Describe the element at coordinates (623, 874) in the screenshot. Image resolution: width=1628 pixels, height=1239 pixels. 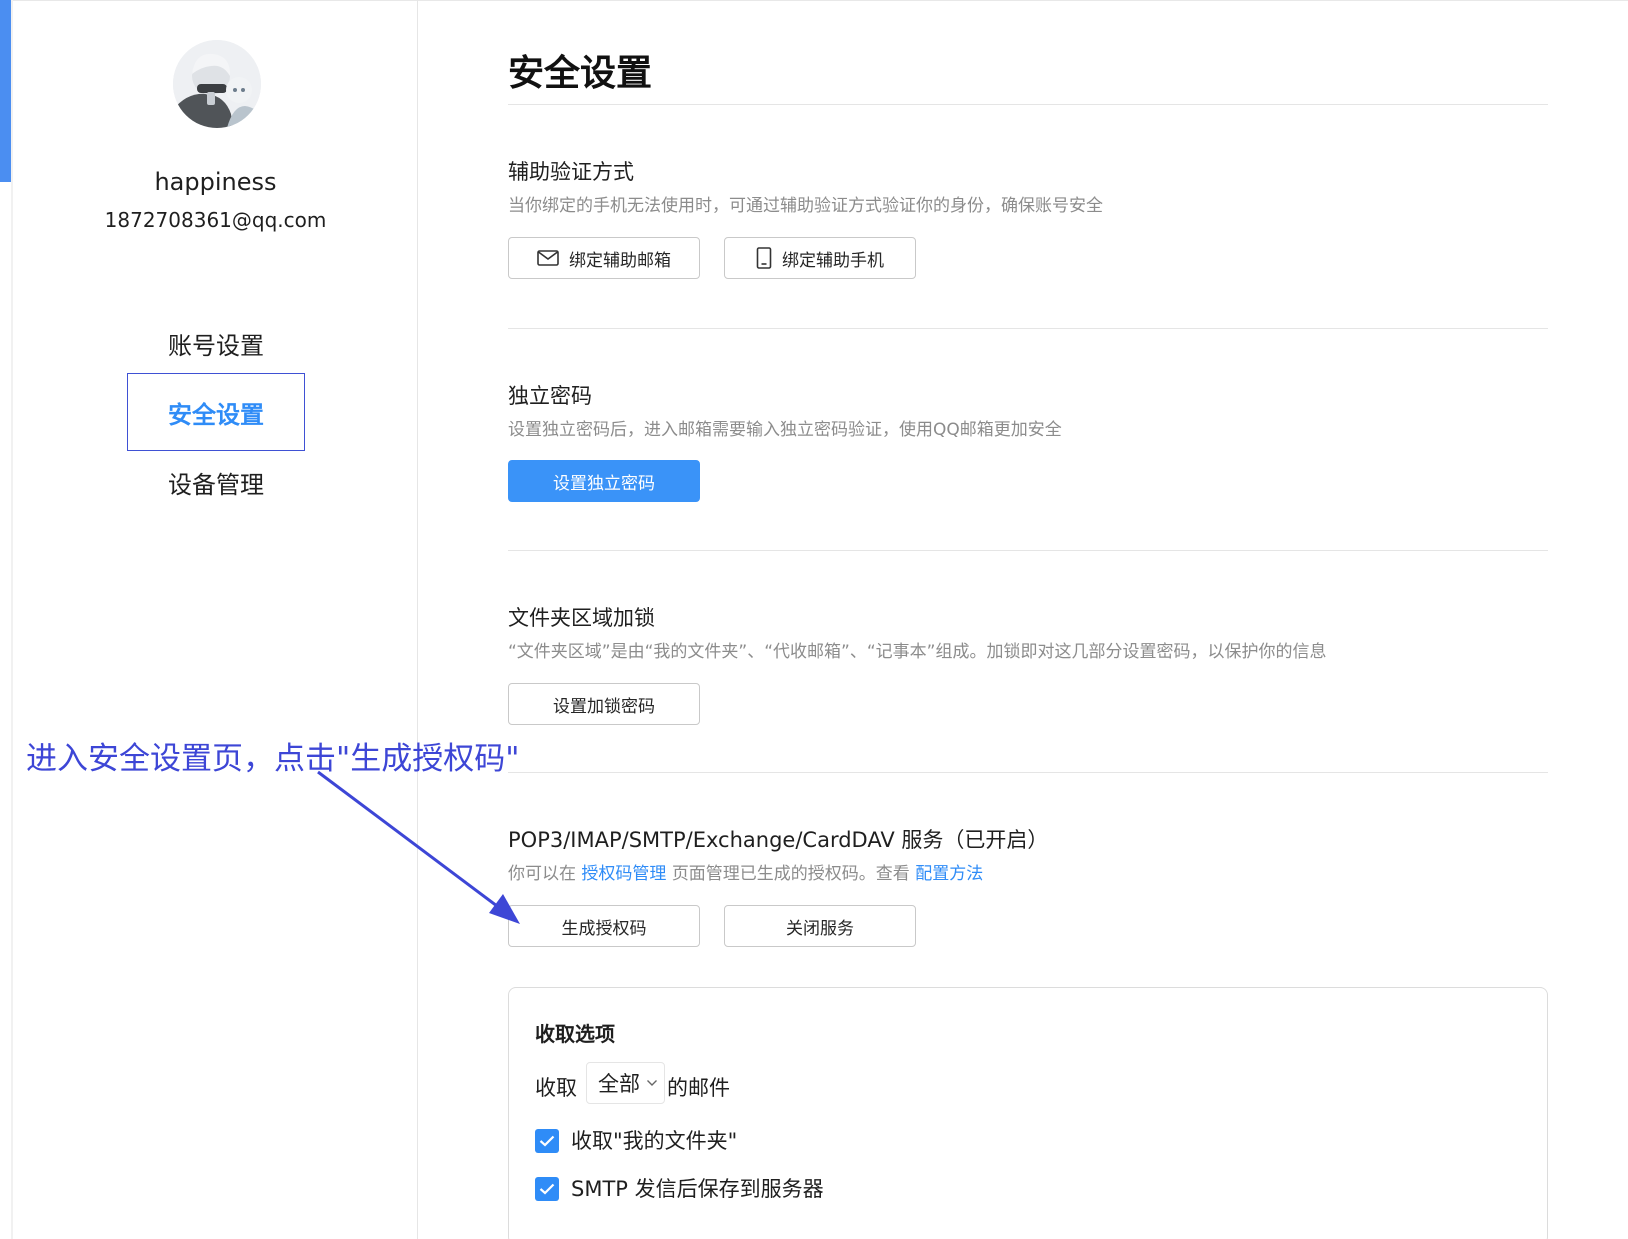
I see `auth-code-management-link: 授权码管理` at that location.